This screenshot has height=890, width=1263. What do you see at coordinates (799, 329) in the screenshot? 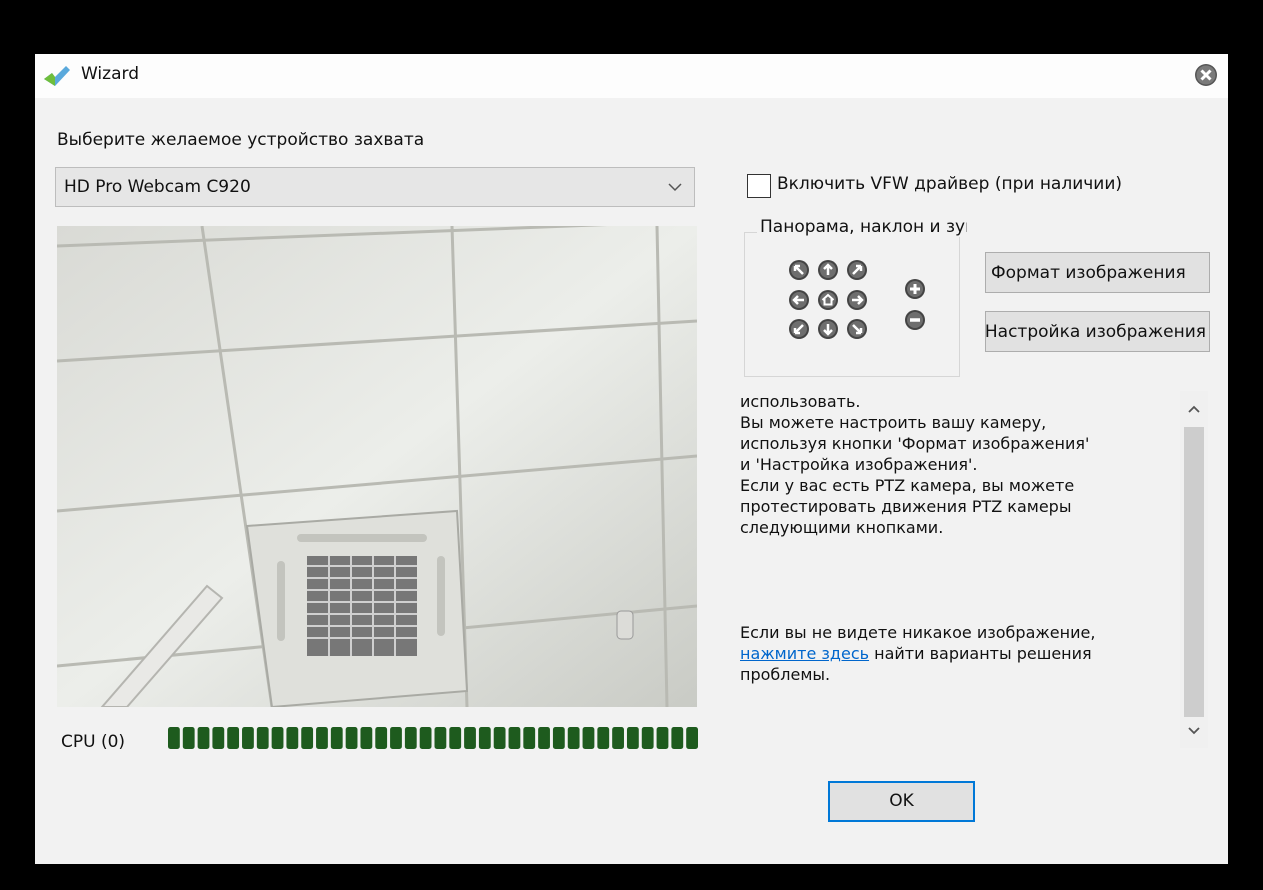
I see `arrow-down-left-icon` at bounding box center [799, 329].